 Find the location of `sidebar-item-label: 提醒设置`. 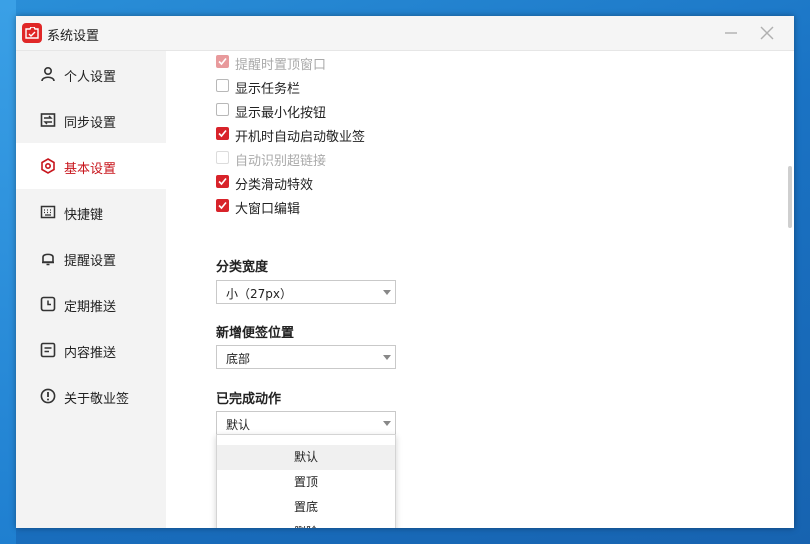

sidebar-item-label: 提醒设置 is located at coordinates (90, 261).